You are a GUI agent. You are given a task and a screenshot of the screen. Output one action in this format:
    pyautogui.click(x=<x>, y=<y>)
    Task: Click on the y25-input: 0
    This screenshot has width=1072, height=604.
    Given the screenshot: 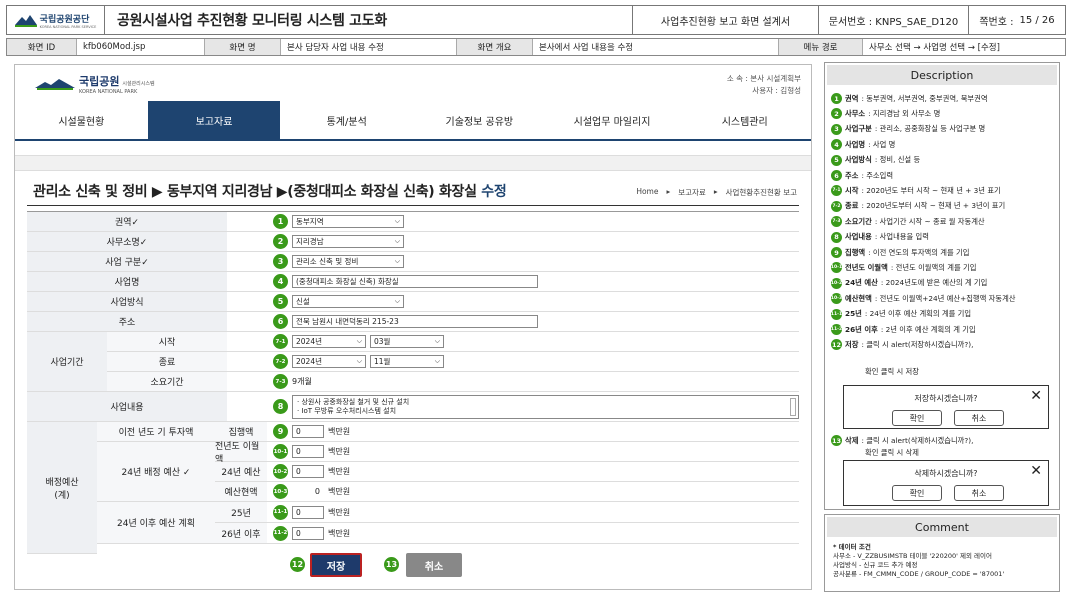 What is the action you would take?
    pyautogui.click(x=308, y=512)
    